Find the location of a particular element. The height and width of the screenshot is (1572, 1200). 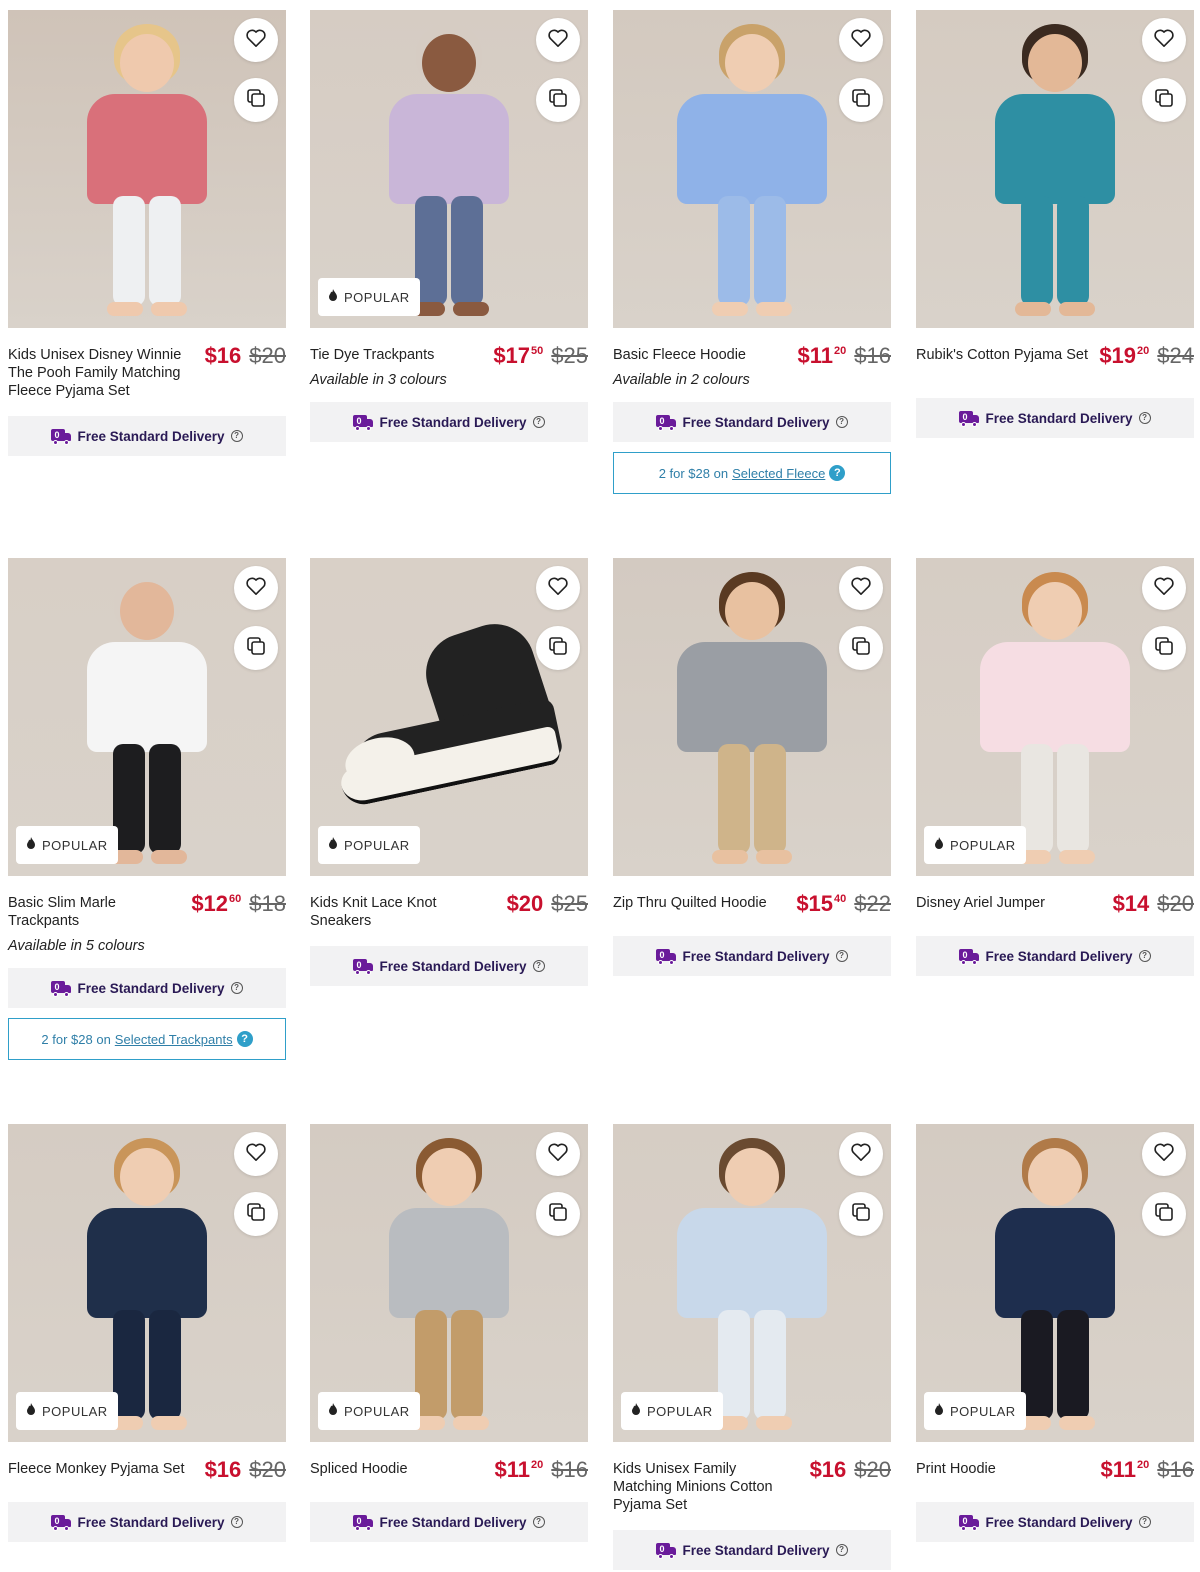

promo-link: Selected Fleece is located at coordinates (778, 473).